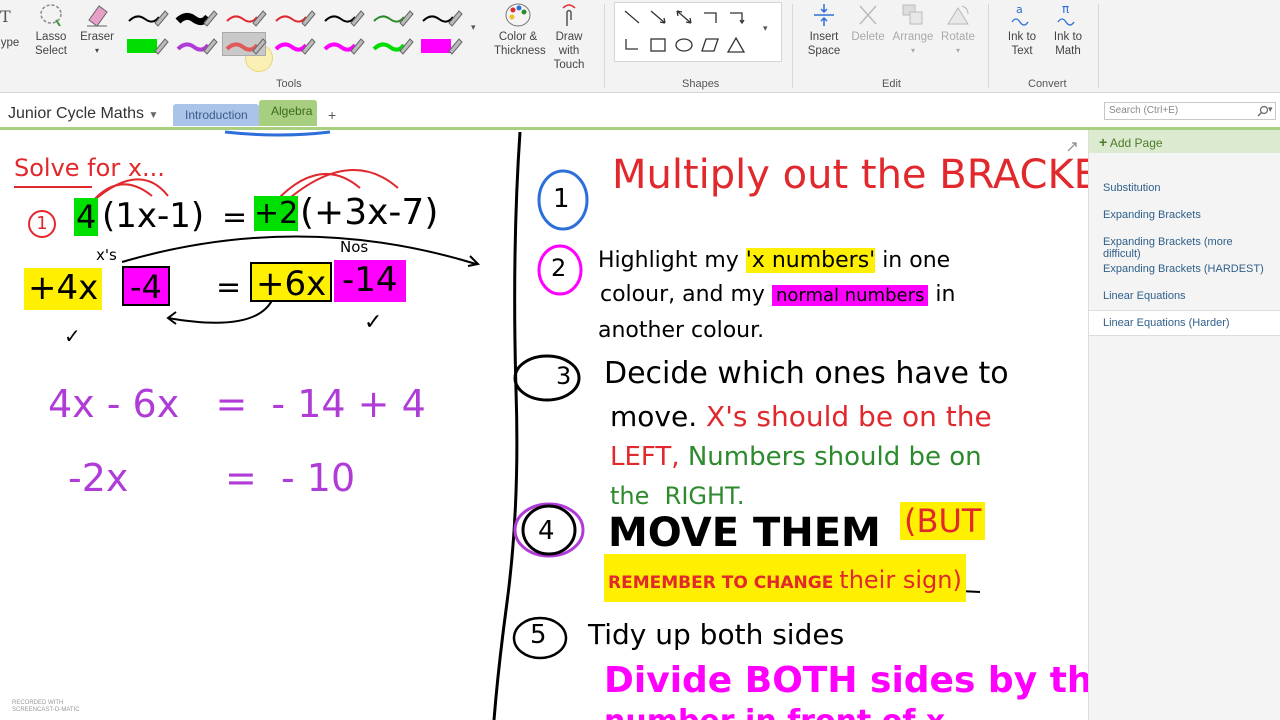 The height and width of the screenshot is (720, 1280). What do you see at coordinates (958, 51) in the screenshot?
I see `rotate-dropdown-icon: ▾` at bounding box center [958, 51].